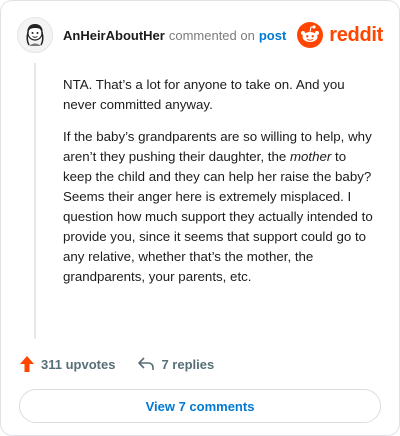 This screenshot has width=400, height=436. I want to click on comment-actions: 311 upvotes 7 replies, so click(116, 364).